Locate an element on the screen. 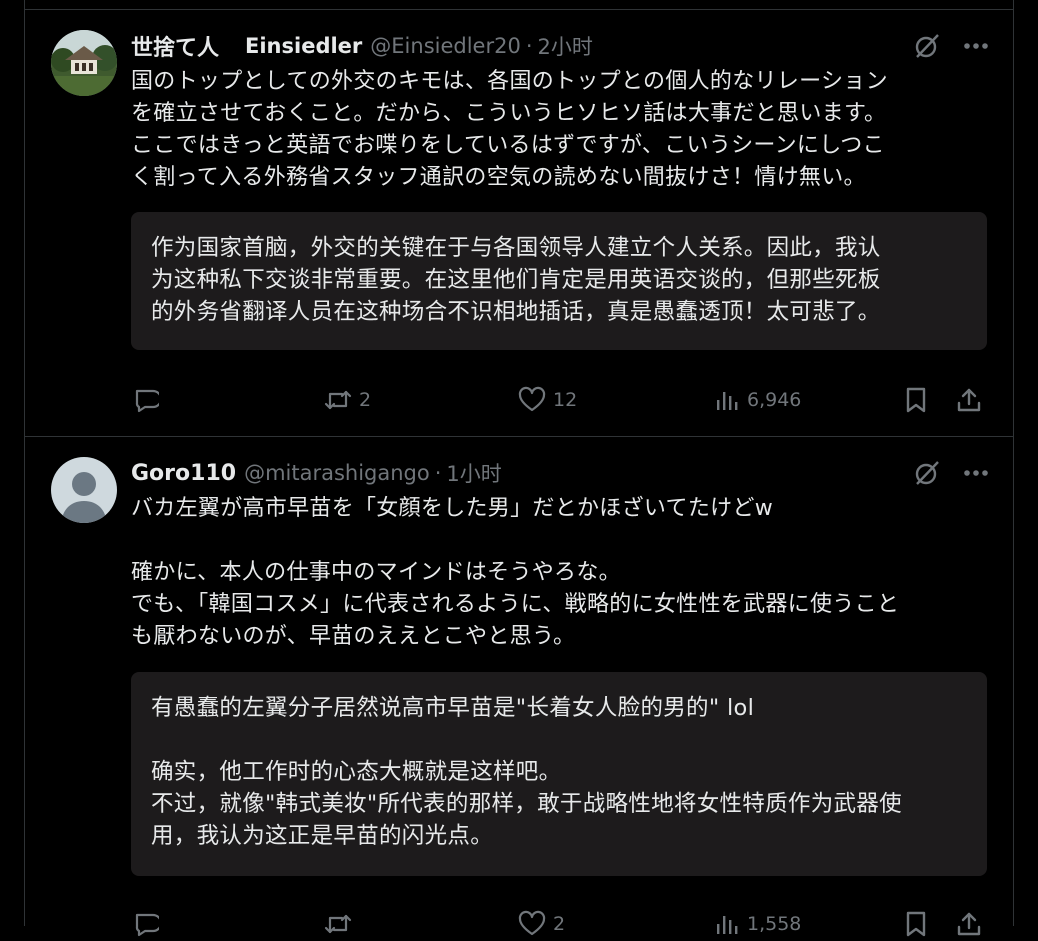 Image resolution: width=1038 pixels, height=941 pixels. user-handle: @Einsiedler20 is located at coordinates (445, 46).